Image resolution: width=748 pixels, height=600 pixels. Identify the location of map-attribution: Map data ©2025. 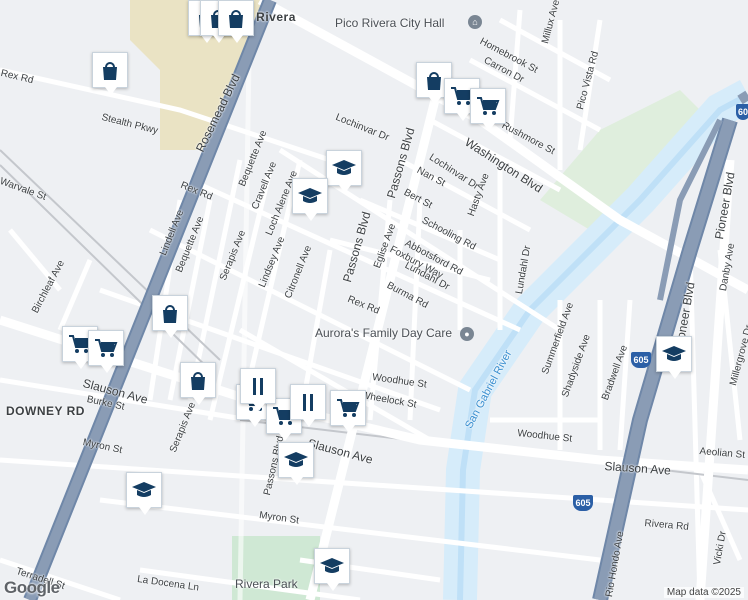
(703, 592).